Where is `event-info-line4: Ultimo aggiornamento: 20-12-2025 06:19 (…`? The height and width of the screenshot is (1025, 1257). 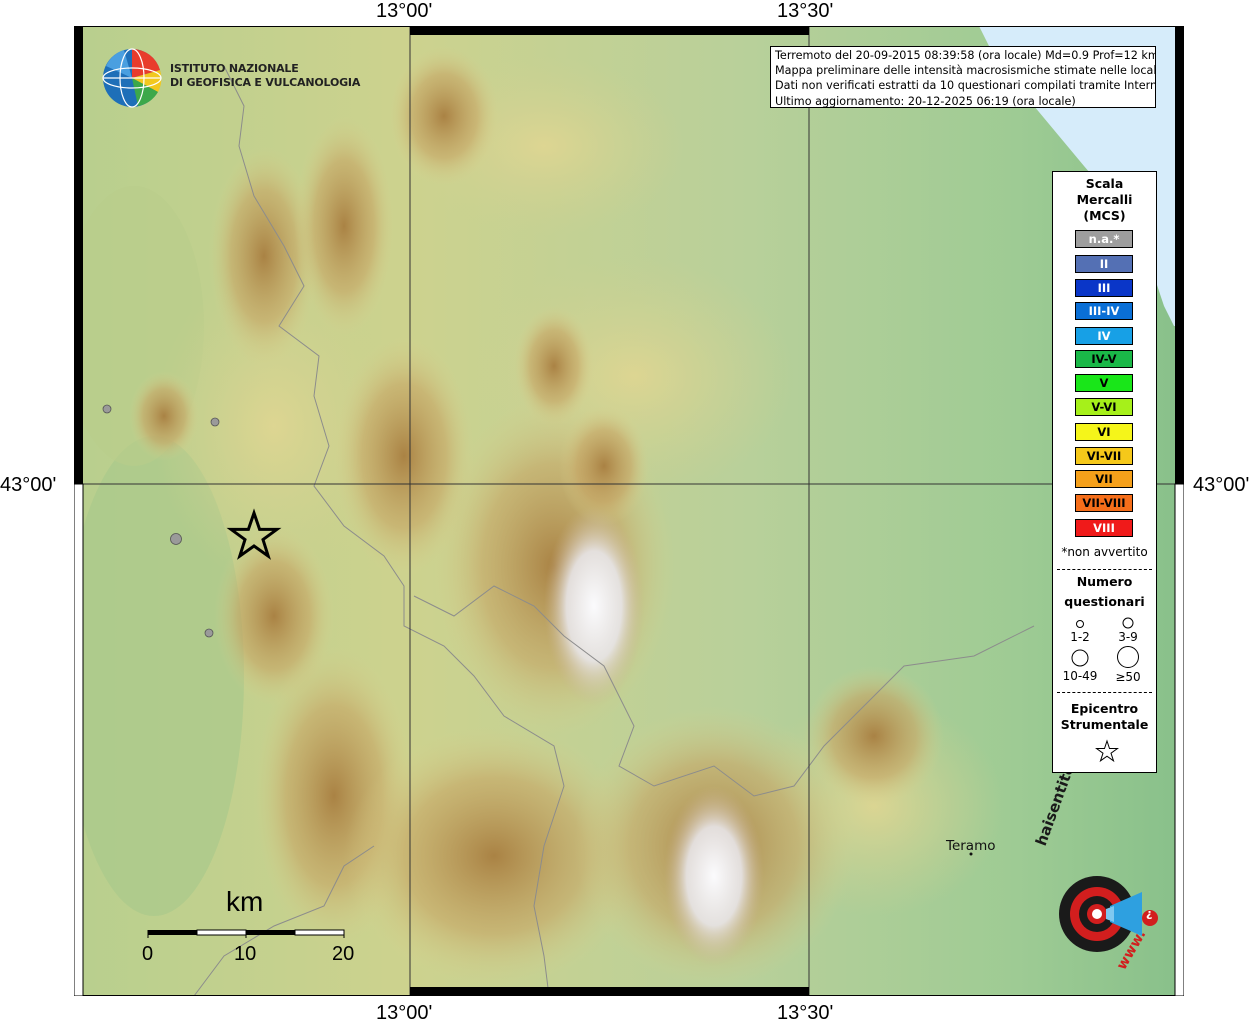 event-info-line4: Ultimo aggiornamento: 20-12-2025 06:19 (… is located at coordinates (925, 101).